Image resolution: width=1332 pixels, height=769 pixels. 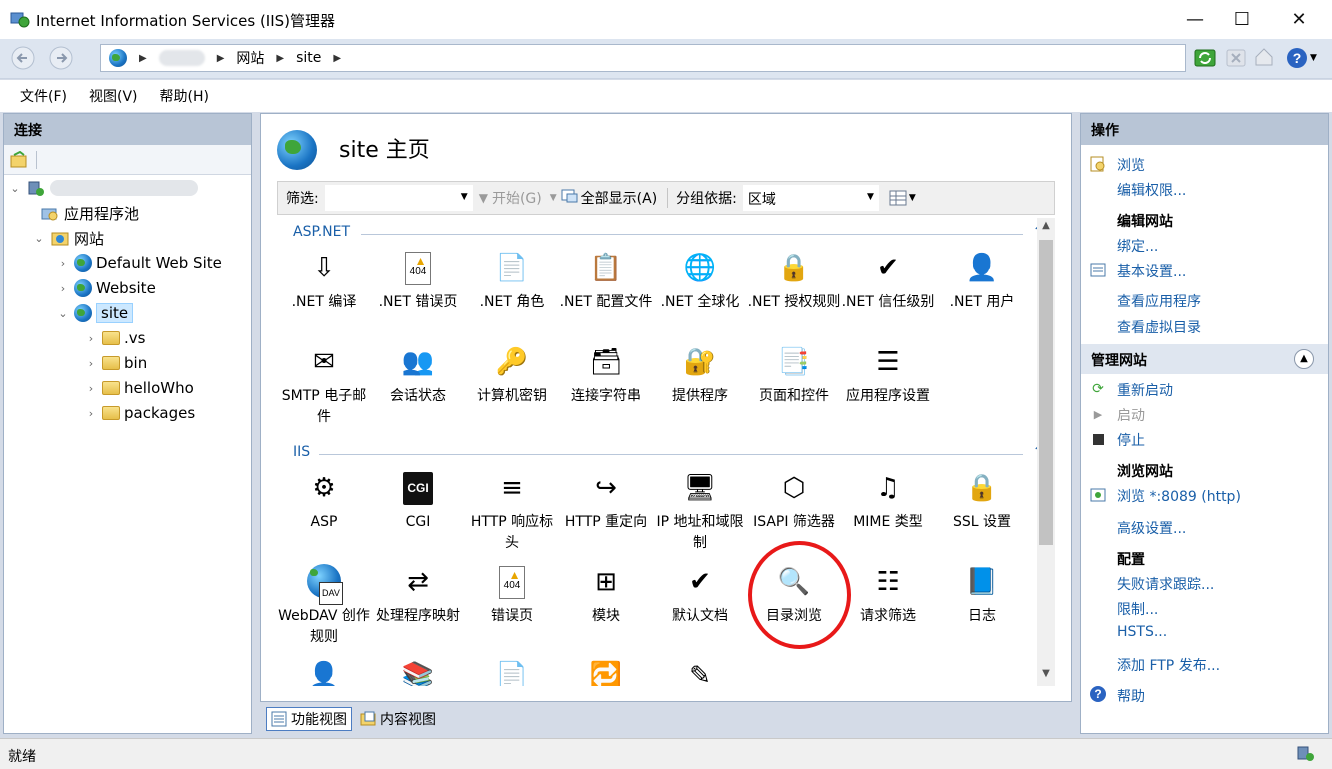 What do you see at coordinates (398, 198) in the screenshot?
I see `filter-input: ▼` at bounding box center [398, 198].